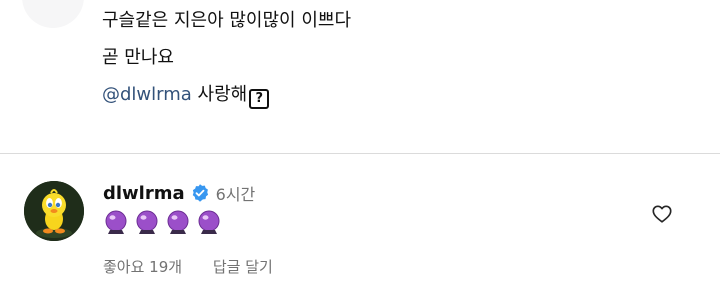  What do you see at coordinates (227, 20) in the screenshot?
I see `comment-line-1: 구슬같은 지은아 많이많이 이쁘다` at bounding box center [227, 20].